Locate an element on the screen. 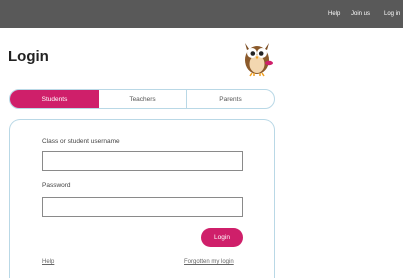 The height and width of the screenshot is (278, 403). password-label: Password is located at coordinates (56, 185).